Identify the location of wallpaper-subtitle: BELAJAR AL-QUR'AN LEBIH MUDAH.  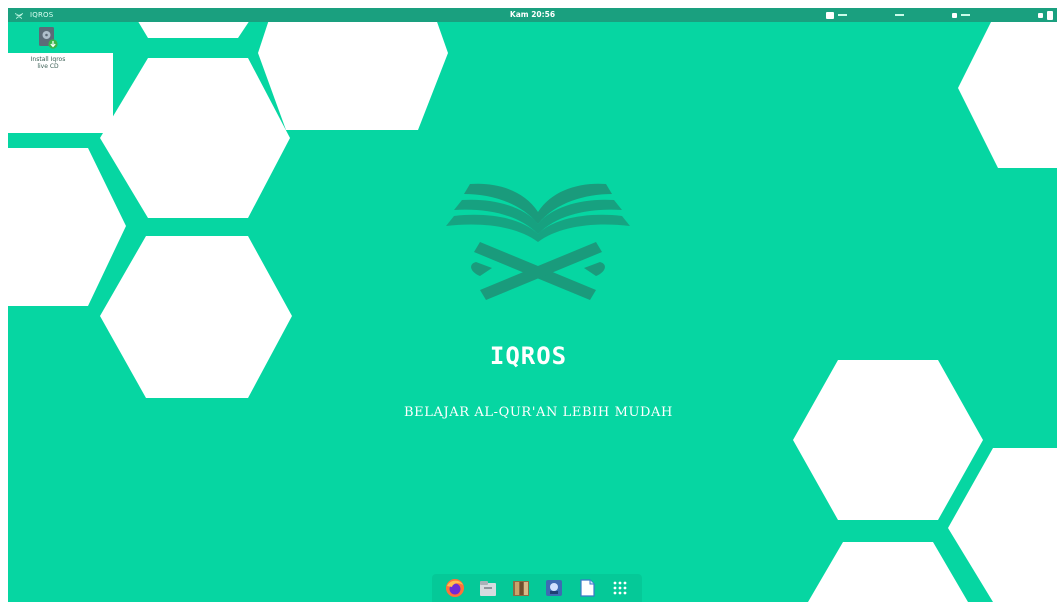
(538, 412).